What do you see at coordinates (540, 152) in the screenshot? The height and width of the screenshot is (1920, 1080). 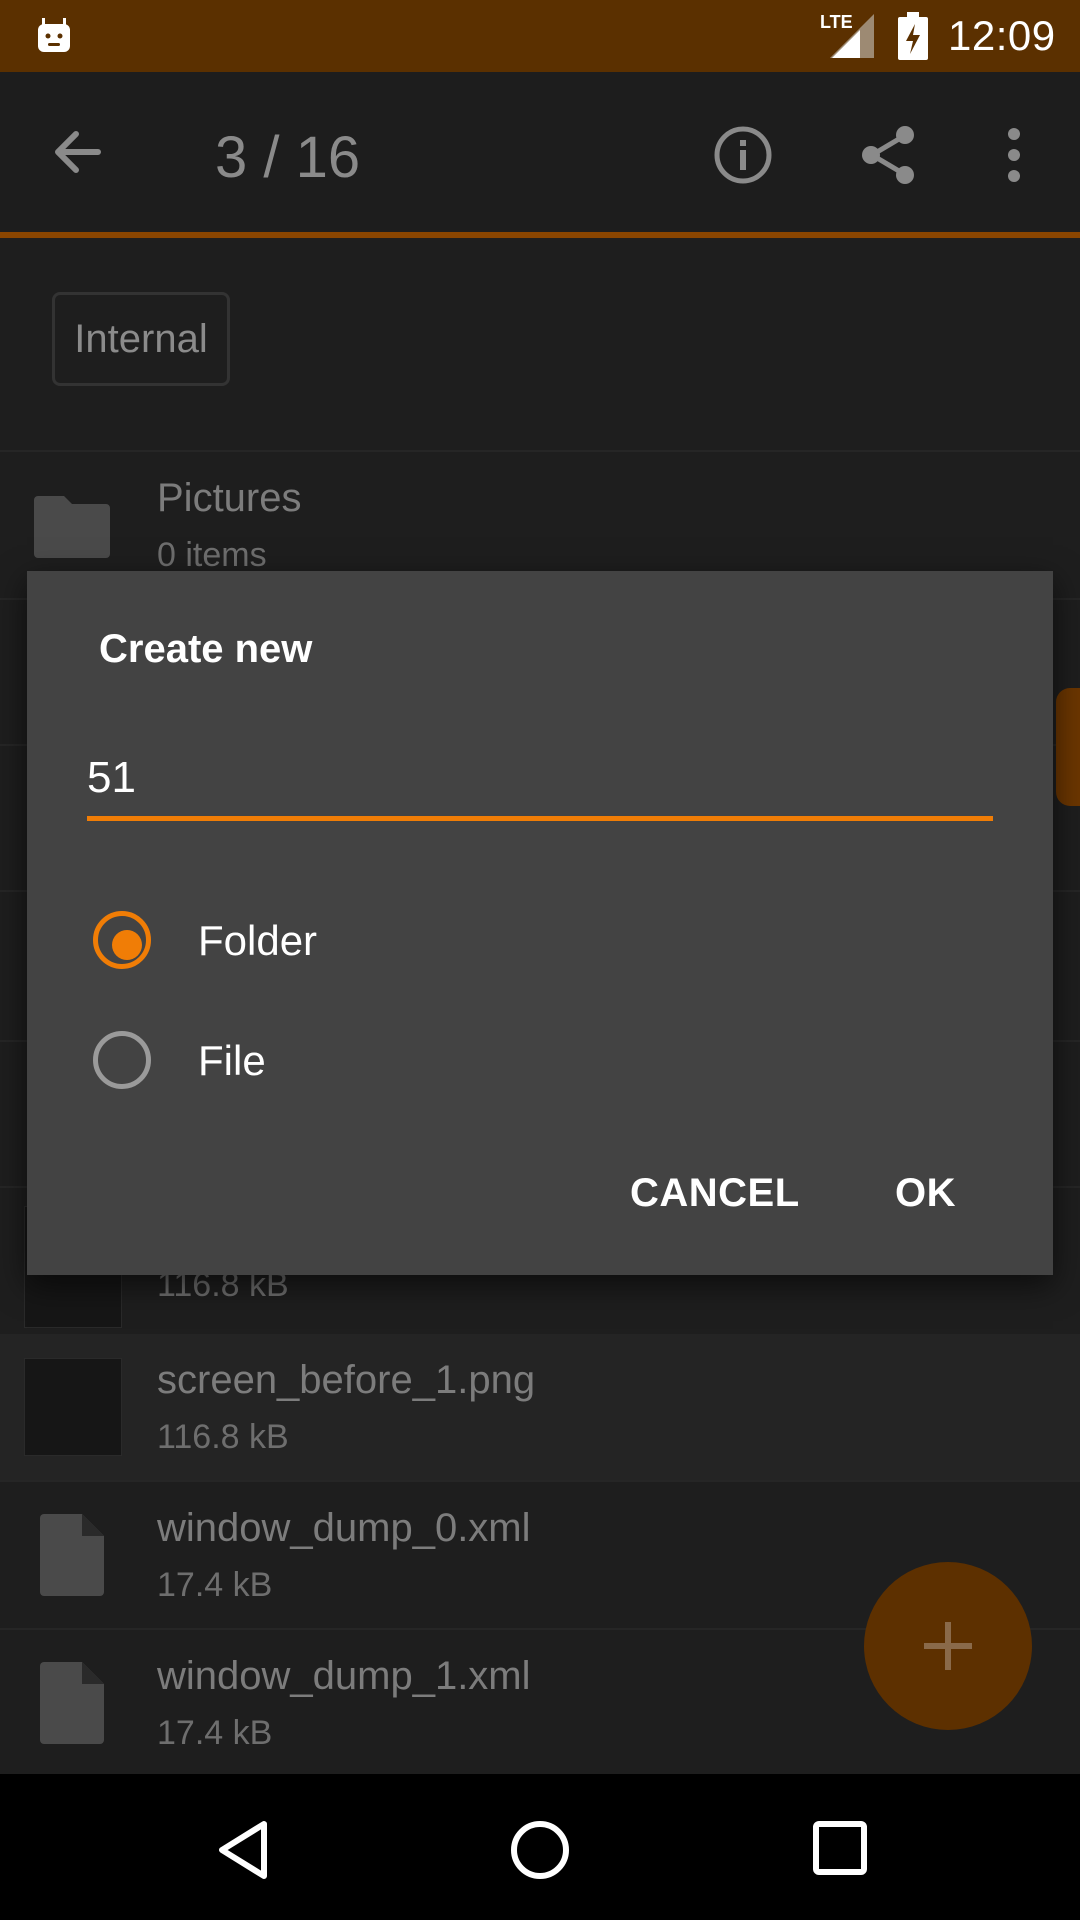 I see `toolbar: 3 / 16` at bounding box center [540, 152].